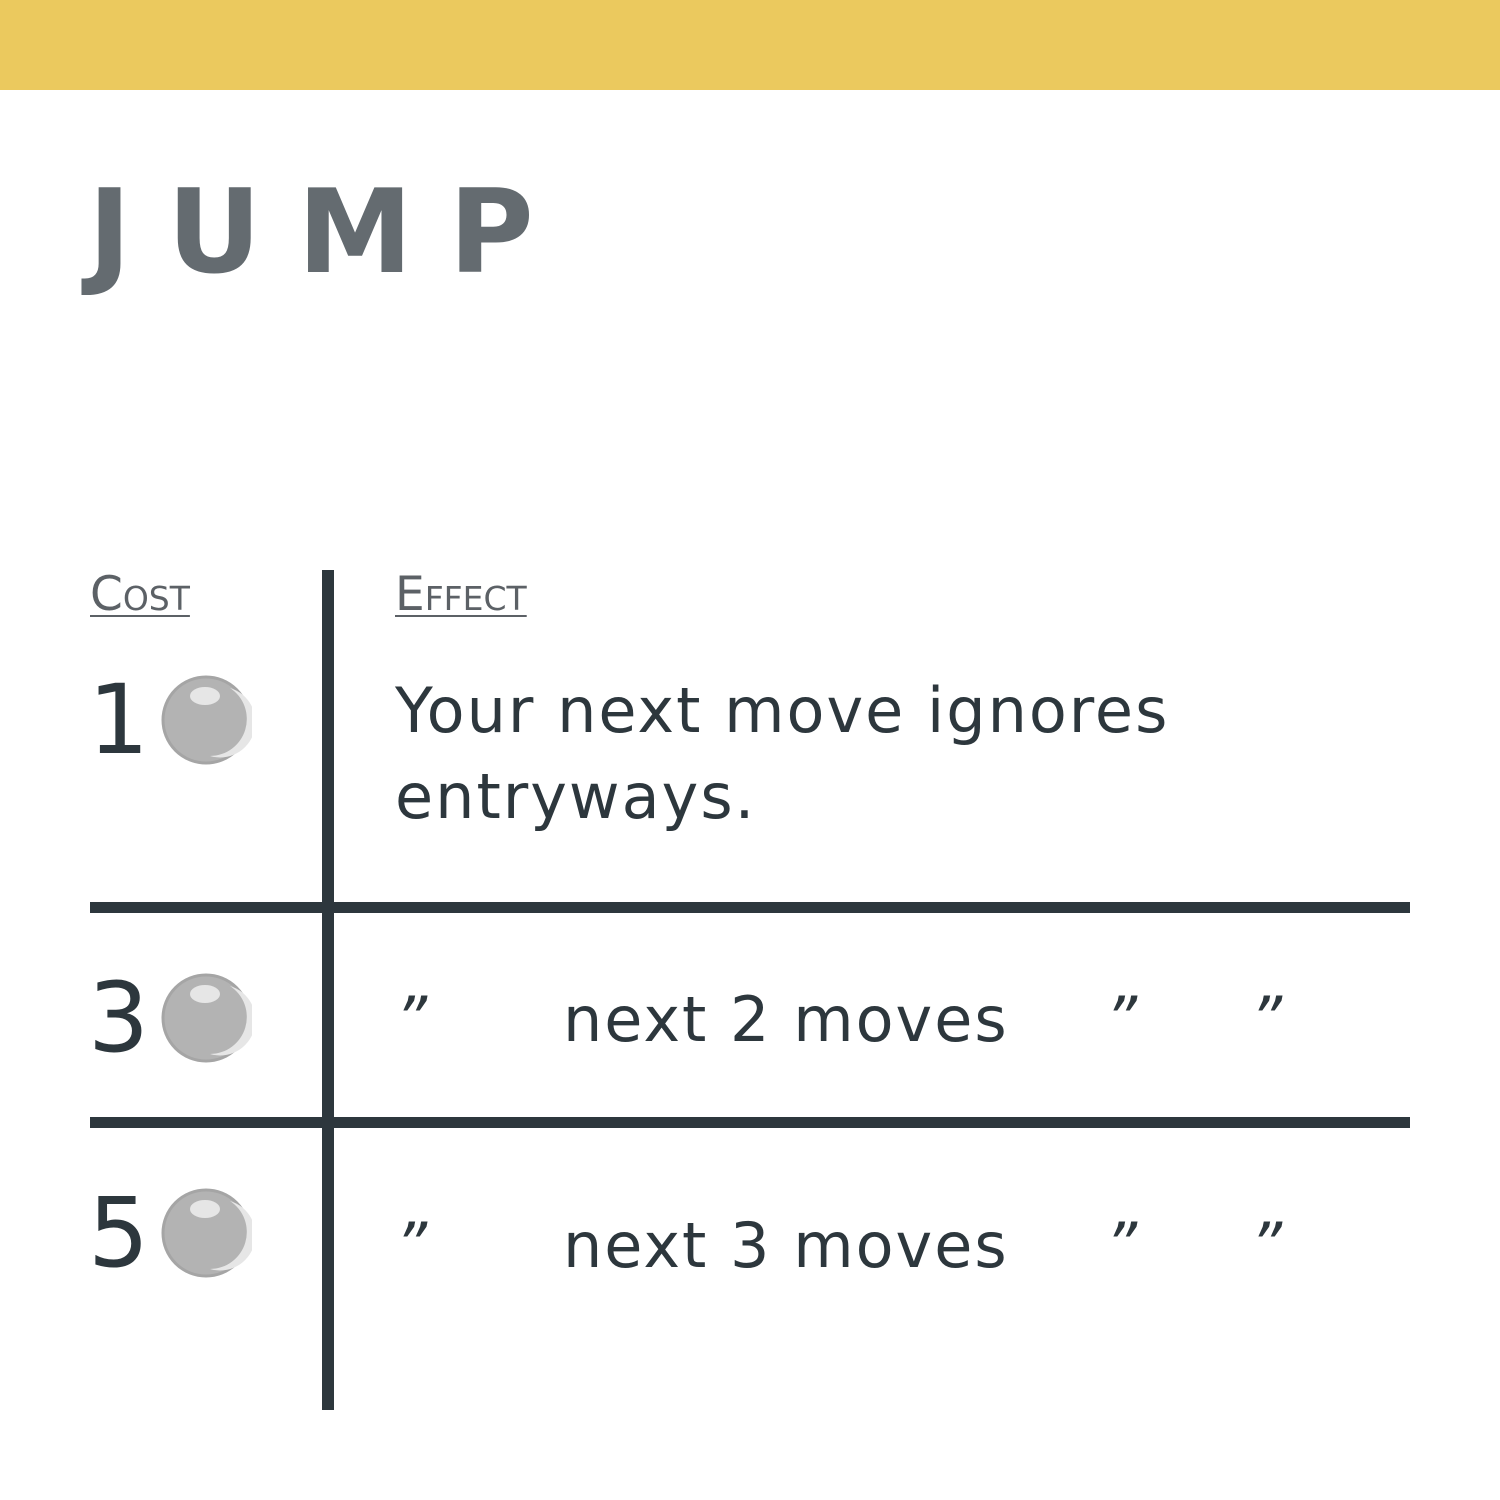 The image size is (1500, 1500). I want to click on effect-text: next 2 moves, so click(786, 1019).